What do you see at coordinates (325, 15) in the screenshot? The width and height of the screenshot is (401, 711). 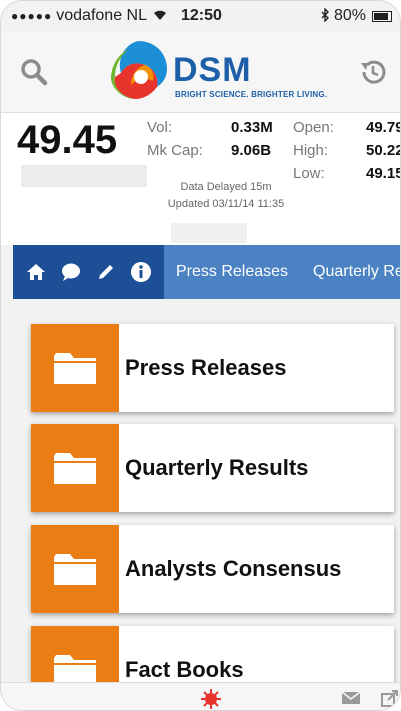 I see `bluetooth-icon` at bounding box center [325, 15].